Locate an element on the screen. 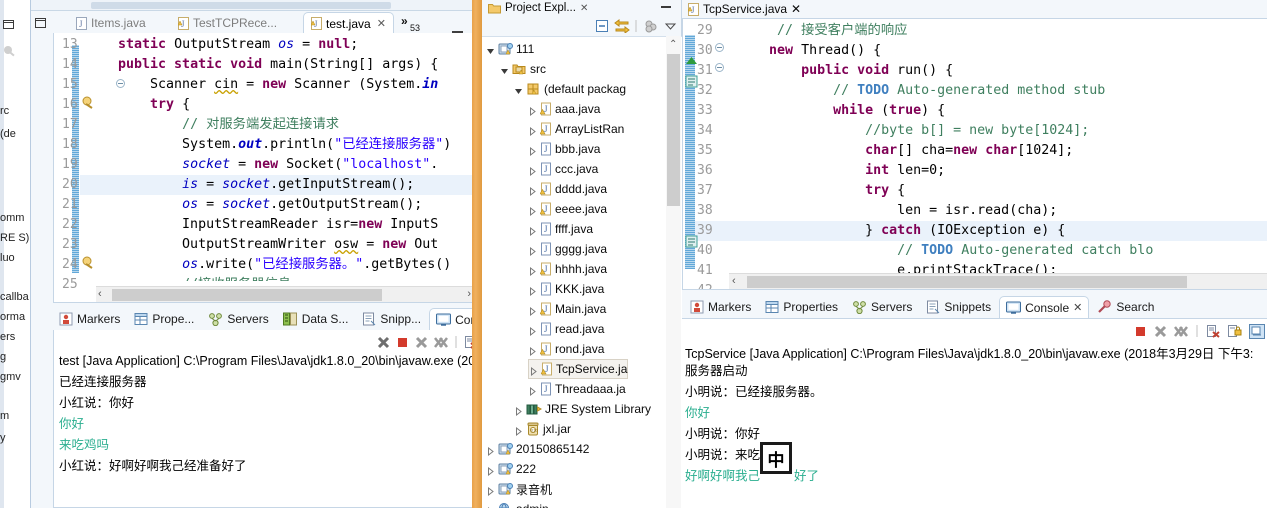 The height and width of the screenshot is (508, 1267). editor-horizontal-scrollbar: ‹ › is located at coordinates (284, 294).